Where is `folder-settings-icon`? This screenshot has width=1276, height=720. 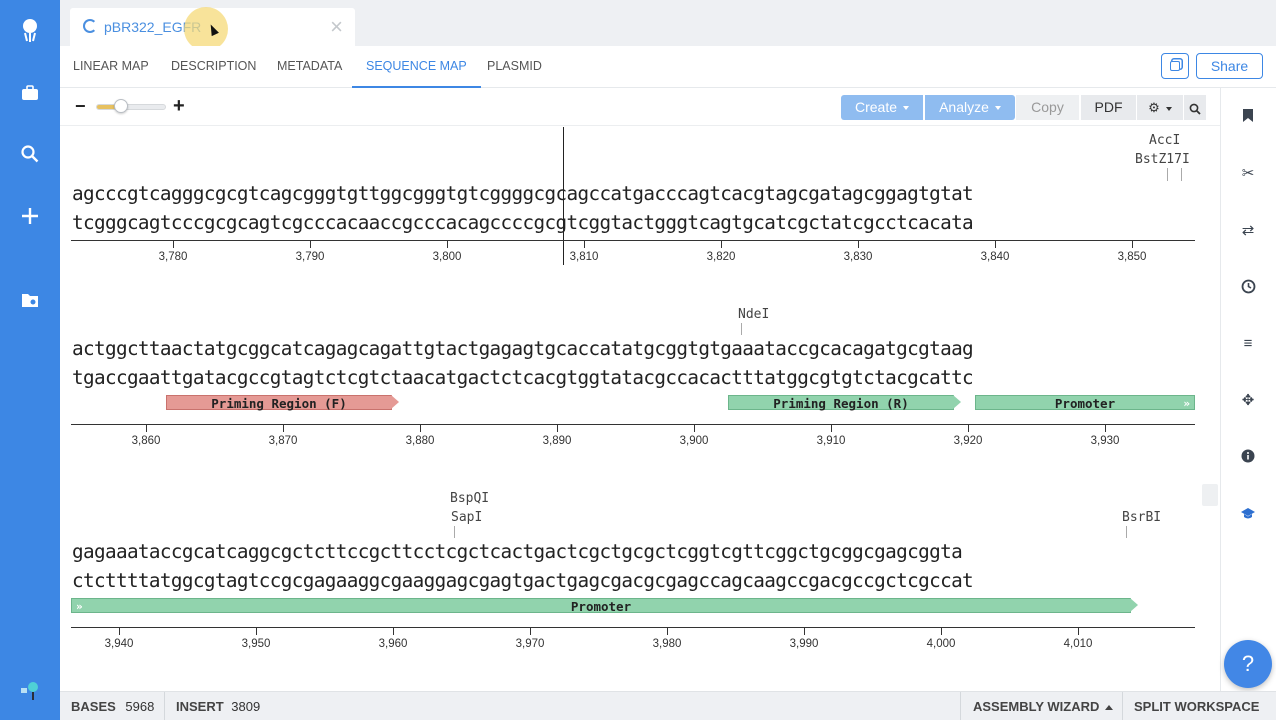 folder-settings-icon is located at coordinates (30, 300).